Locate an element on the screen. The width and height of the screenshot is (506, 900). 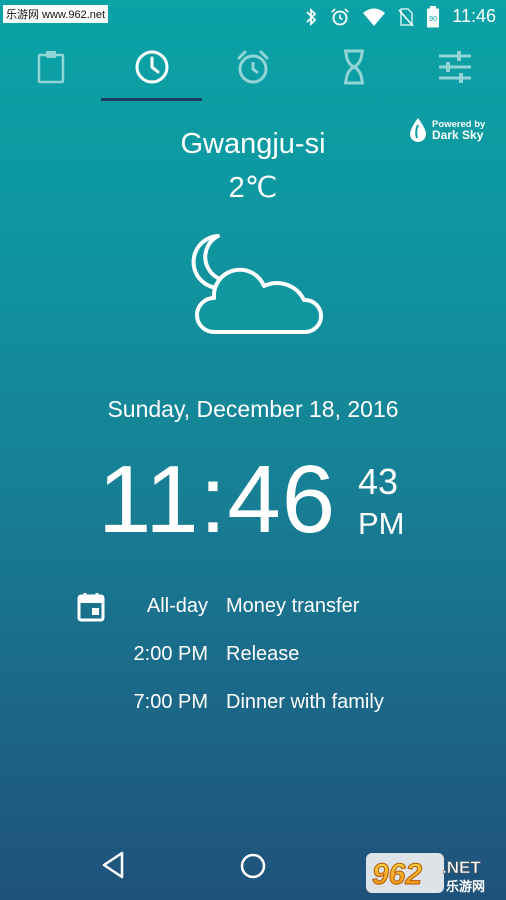
sliders-icon is located at coordinates (455, 67).